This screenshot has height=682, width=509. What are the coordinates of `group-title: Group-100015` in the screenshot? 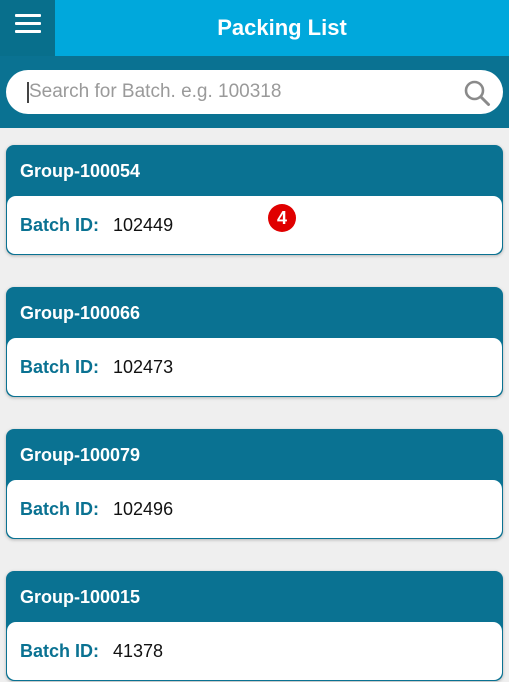 It's located at (80, 596).